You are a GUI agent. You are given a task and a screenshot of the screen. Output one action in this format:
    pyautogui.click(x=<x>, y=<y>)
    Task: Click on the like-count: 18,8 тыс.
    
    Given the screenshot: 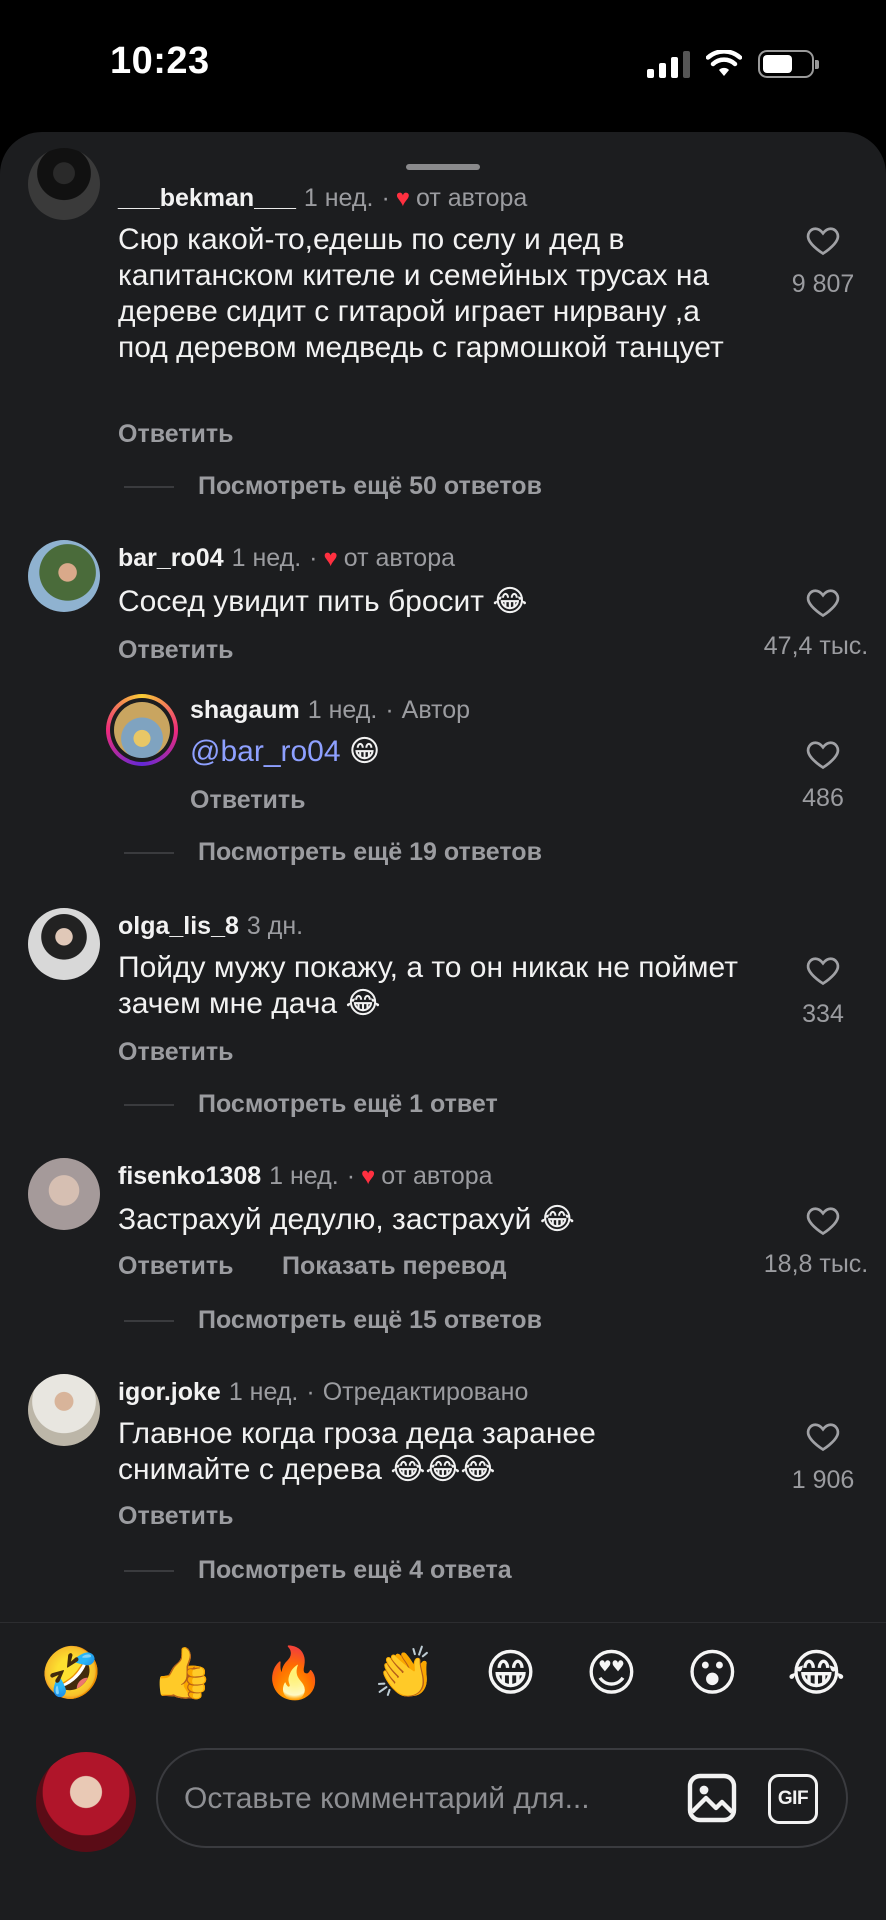 What is the action you would take?
    pyautogui.click(x=816, y=1264)
    